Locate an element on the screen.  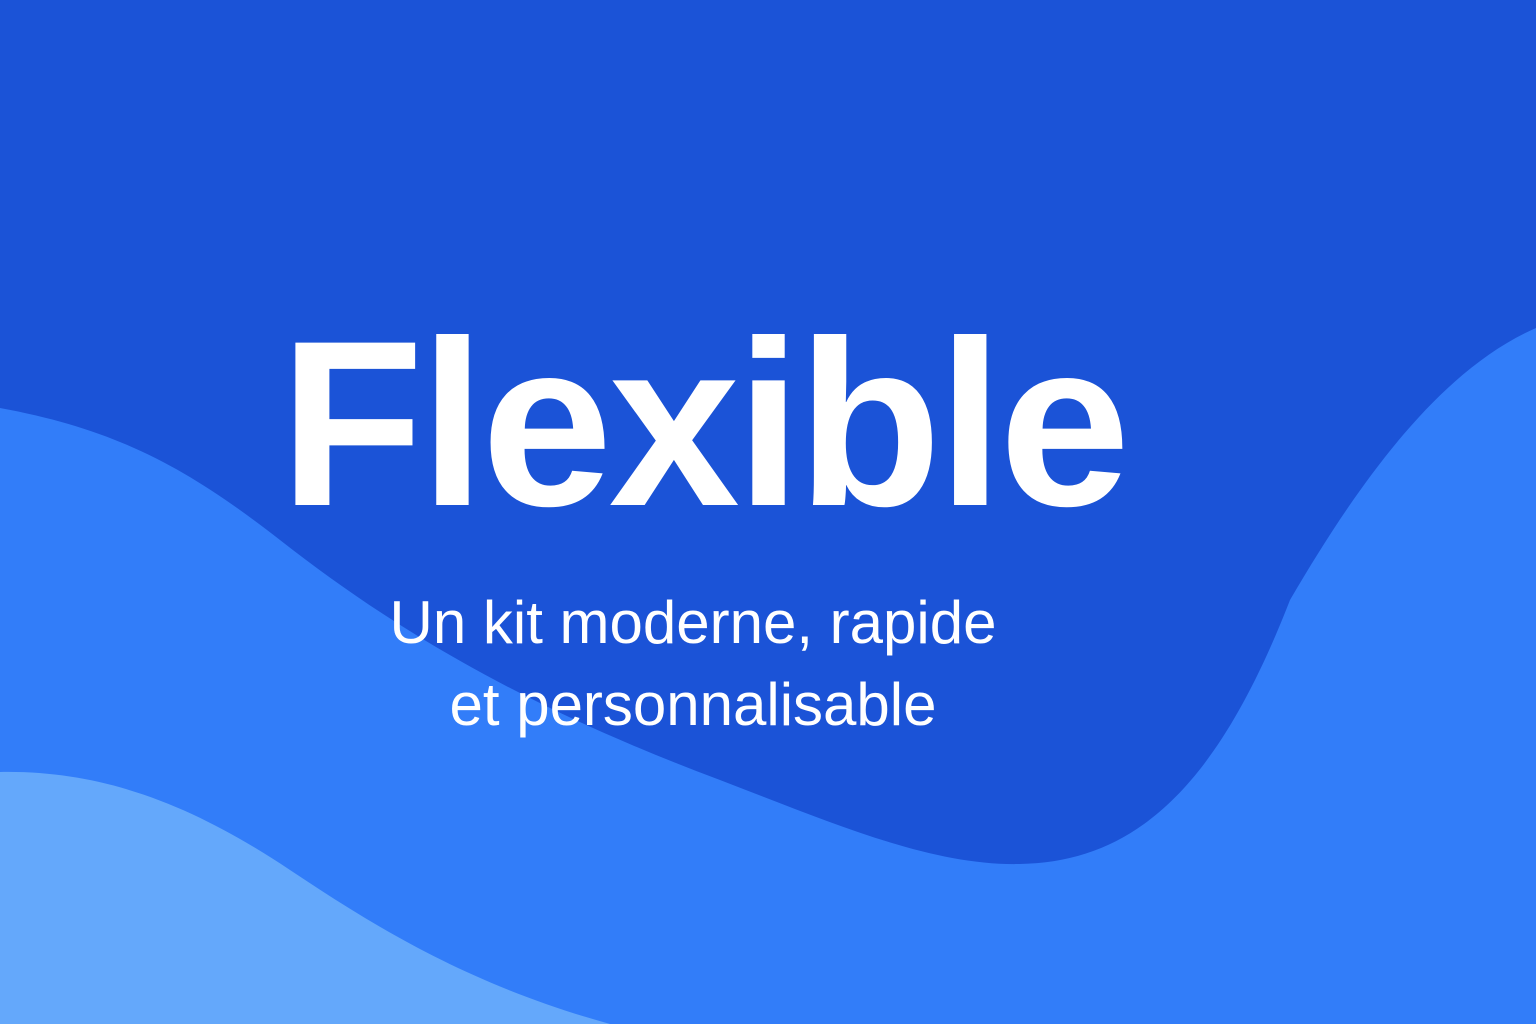
hero-subtitle-line-2: et personnalisable is located at coordinates (693, 704).